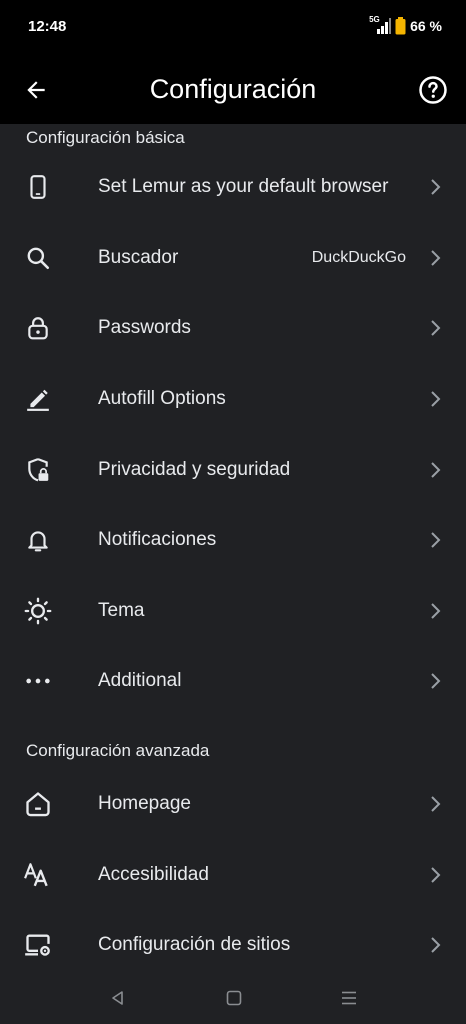 This screenshot has width=466, height=1024. I want to click on battery-icon, so click(400, 26).